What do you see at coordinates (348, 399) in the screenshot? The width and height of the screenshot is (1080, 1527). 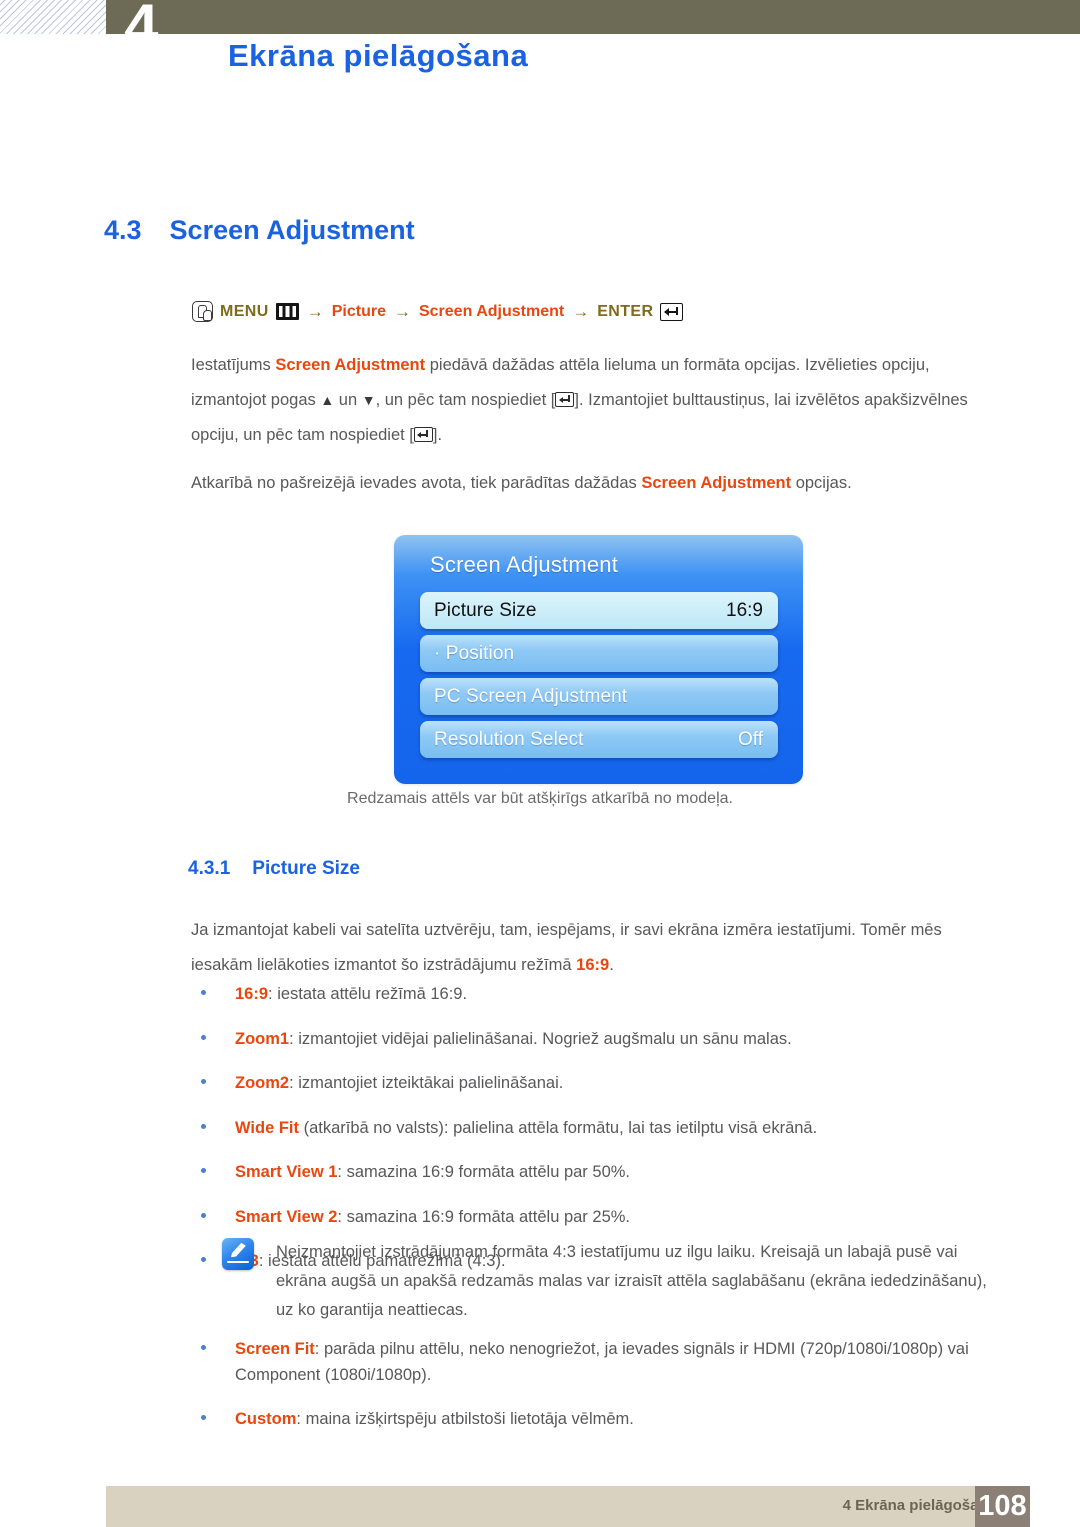 I see `p1-part-c: un` at bounding box center [348, 399].